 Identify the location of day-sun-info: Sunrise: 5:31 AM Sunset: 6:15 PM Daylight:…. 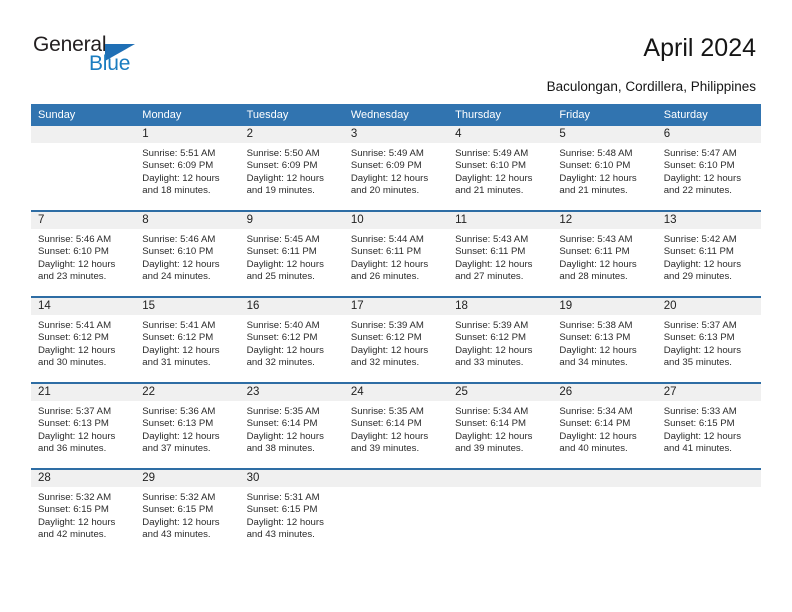
(292, 514).